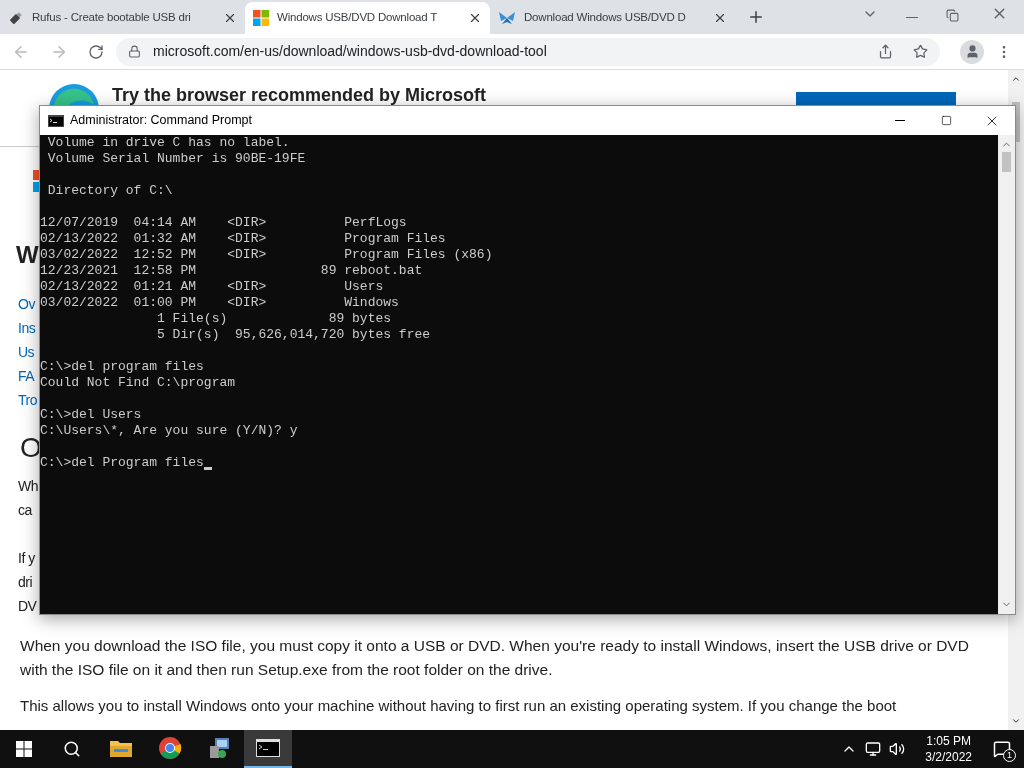 This screenshot has width=1024, height=768. Describe the element at coordinates (243, 239) in the screenshot. I see `console-line: 02/13/2022 01:32 AM <DIR> Program Files` at that location.